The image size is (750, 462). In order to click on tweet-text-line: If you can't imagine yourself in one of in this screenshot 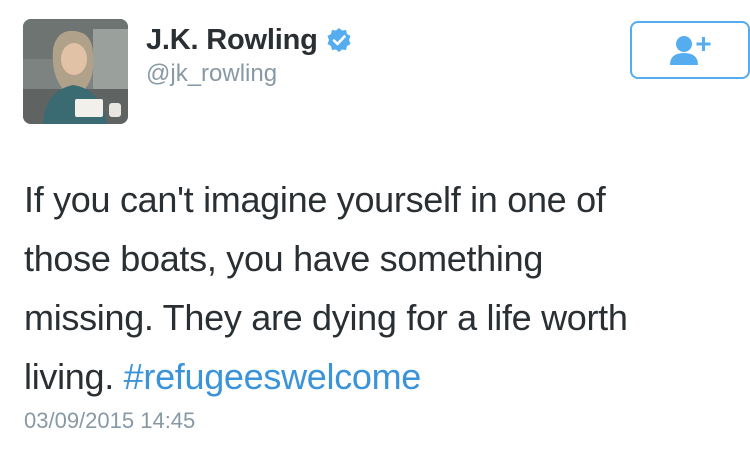, I will do `click(315, 199)`.